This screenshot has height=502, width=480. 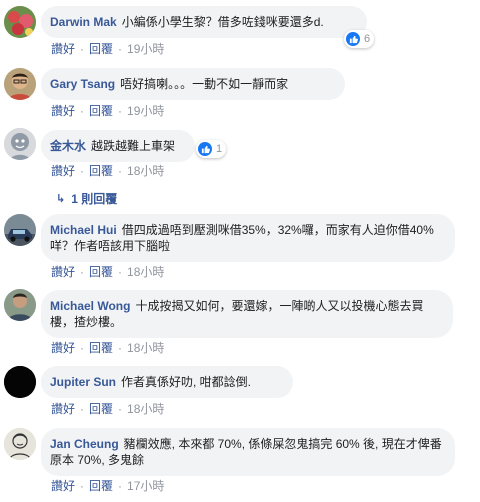 I want to click on black-avatar-icon, so click(x=20, y=382).